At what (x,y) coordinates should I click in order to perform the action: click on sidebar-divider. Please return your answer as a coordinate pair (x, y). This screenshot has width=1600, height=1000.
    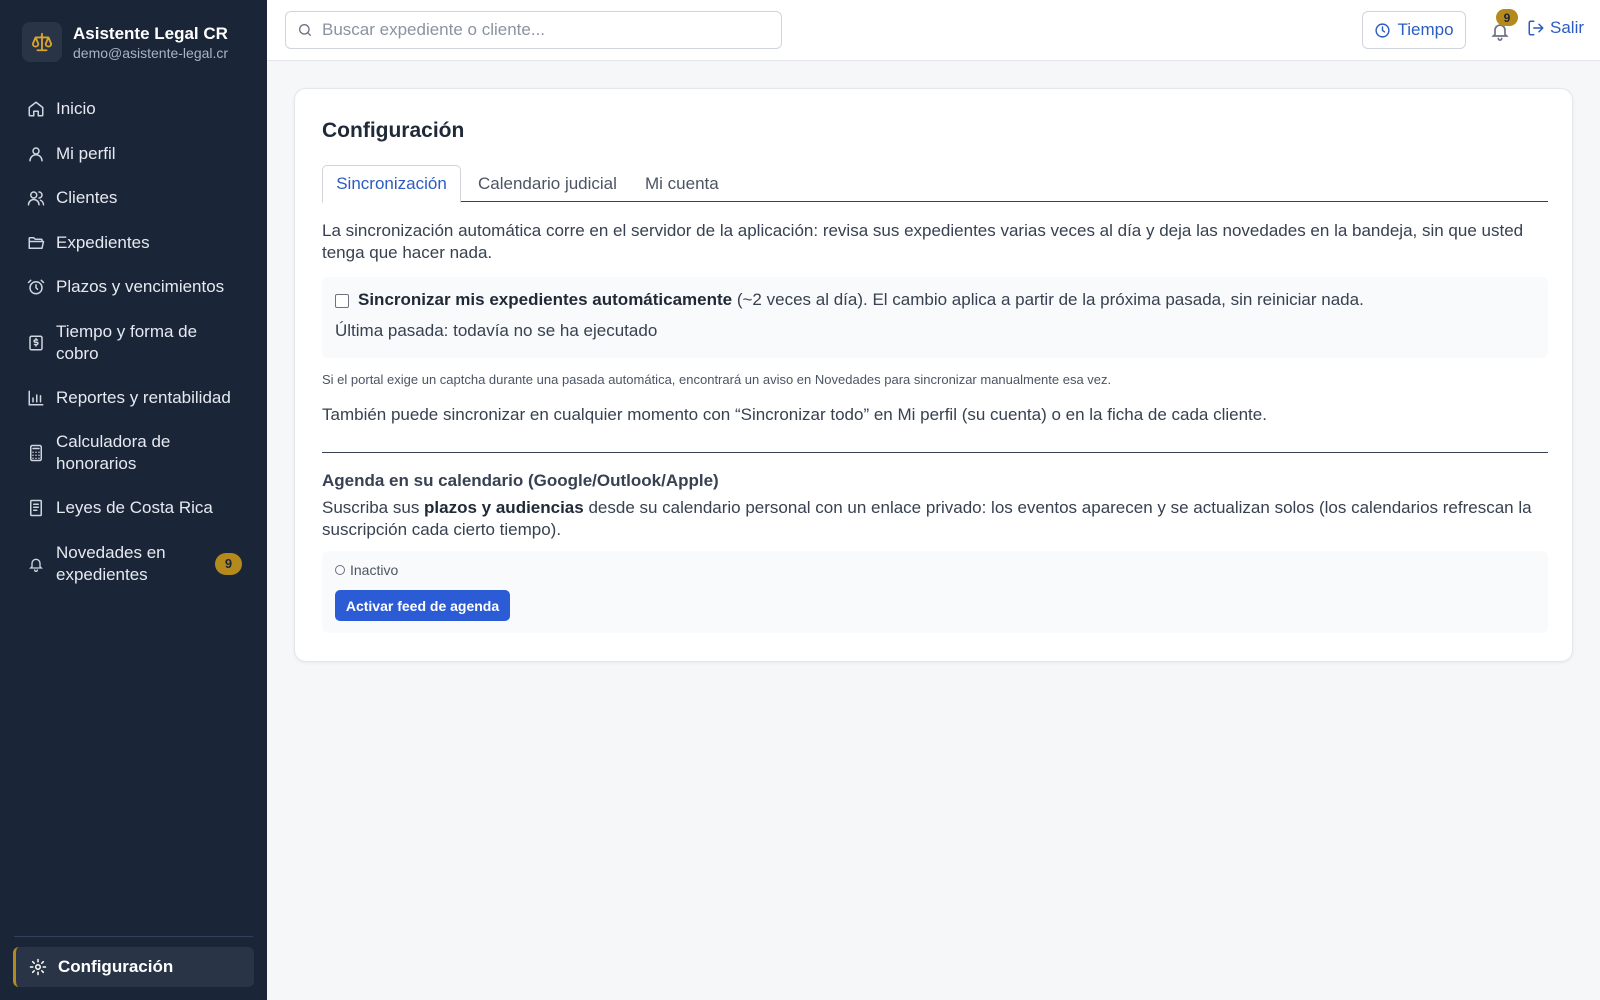
    Looking at the image, I should click on (133, 936).